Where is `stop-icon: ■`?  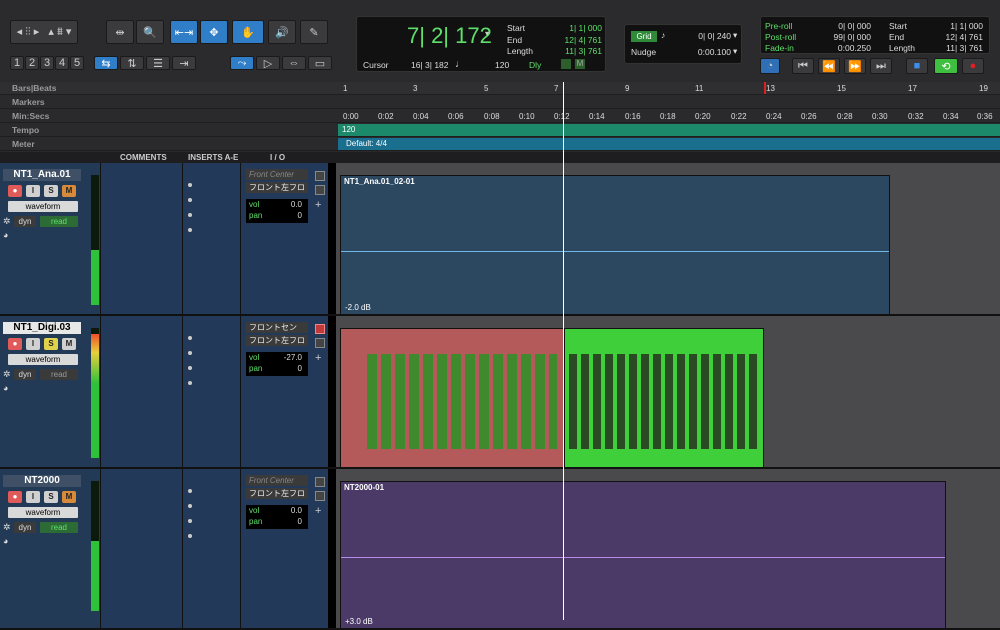
stop-icon: ■ is located at coordinates (917, 66).